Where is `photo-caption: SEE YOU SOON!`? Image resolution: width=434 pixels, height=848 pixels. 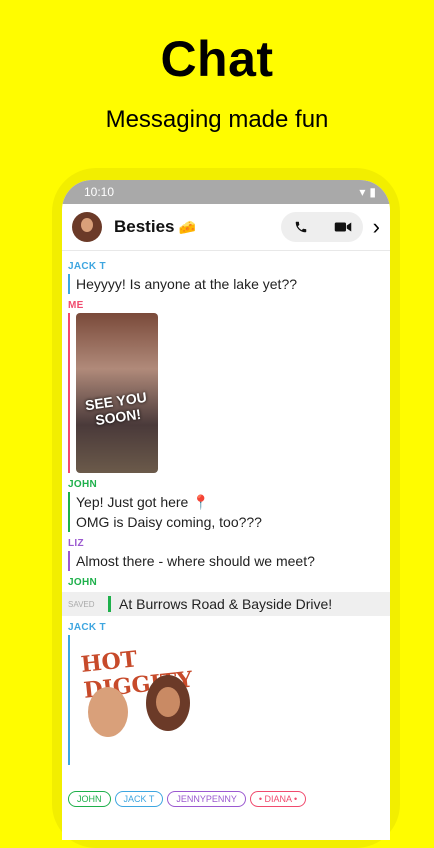
photo-caption: SEE YOU SOON! is located at coordinates (116, 408).